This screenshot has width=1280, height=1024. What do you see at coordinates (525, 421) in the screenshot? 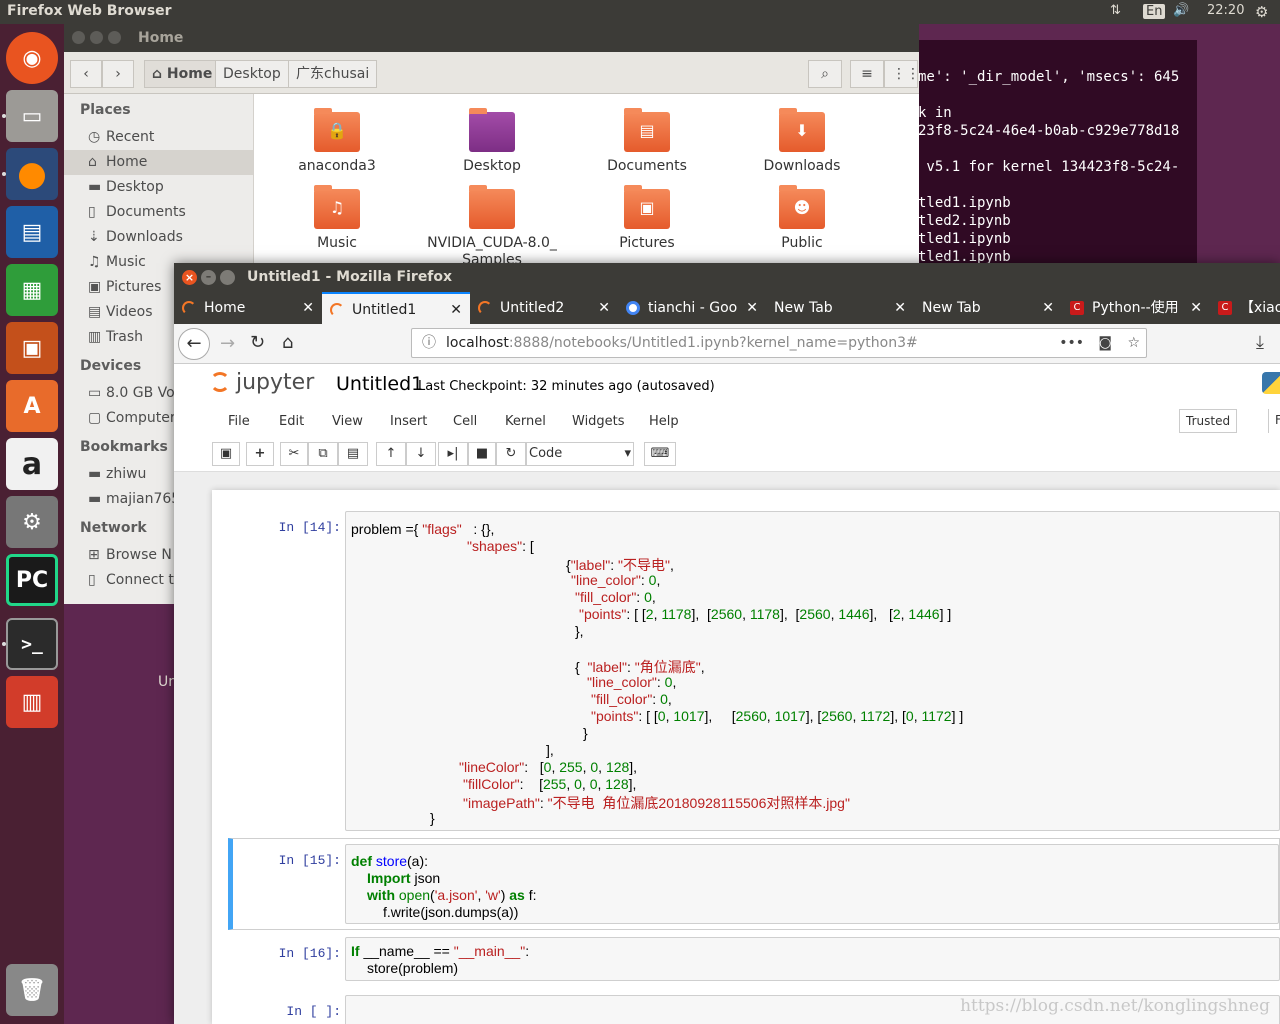
I see `menu-kernel: Kernel` at bounding box center [525, 421].